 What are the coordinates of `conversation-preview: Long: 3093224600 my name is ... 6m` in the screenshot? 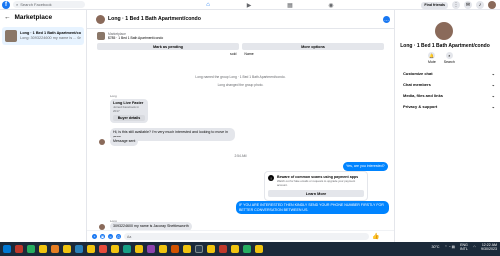 It's located at (50, 38).